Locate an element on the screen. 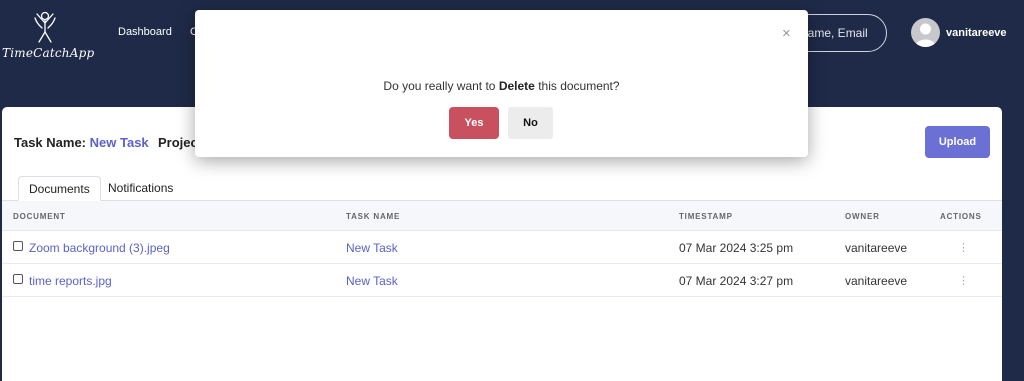 The height and width of the screenshot is (381, 1024). app-logo: TimeCatchApp is located at coordinates (48, 35).